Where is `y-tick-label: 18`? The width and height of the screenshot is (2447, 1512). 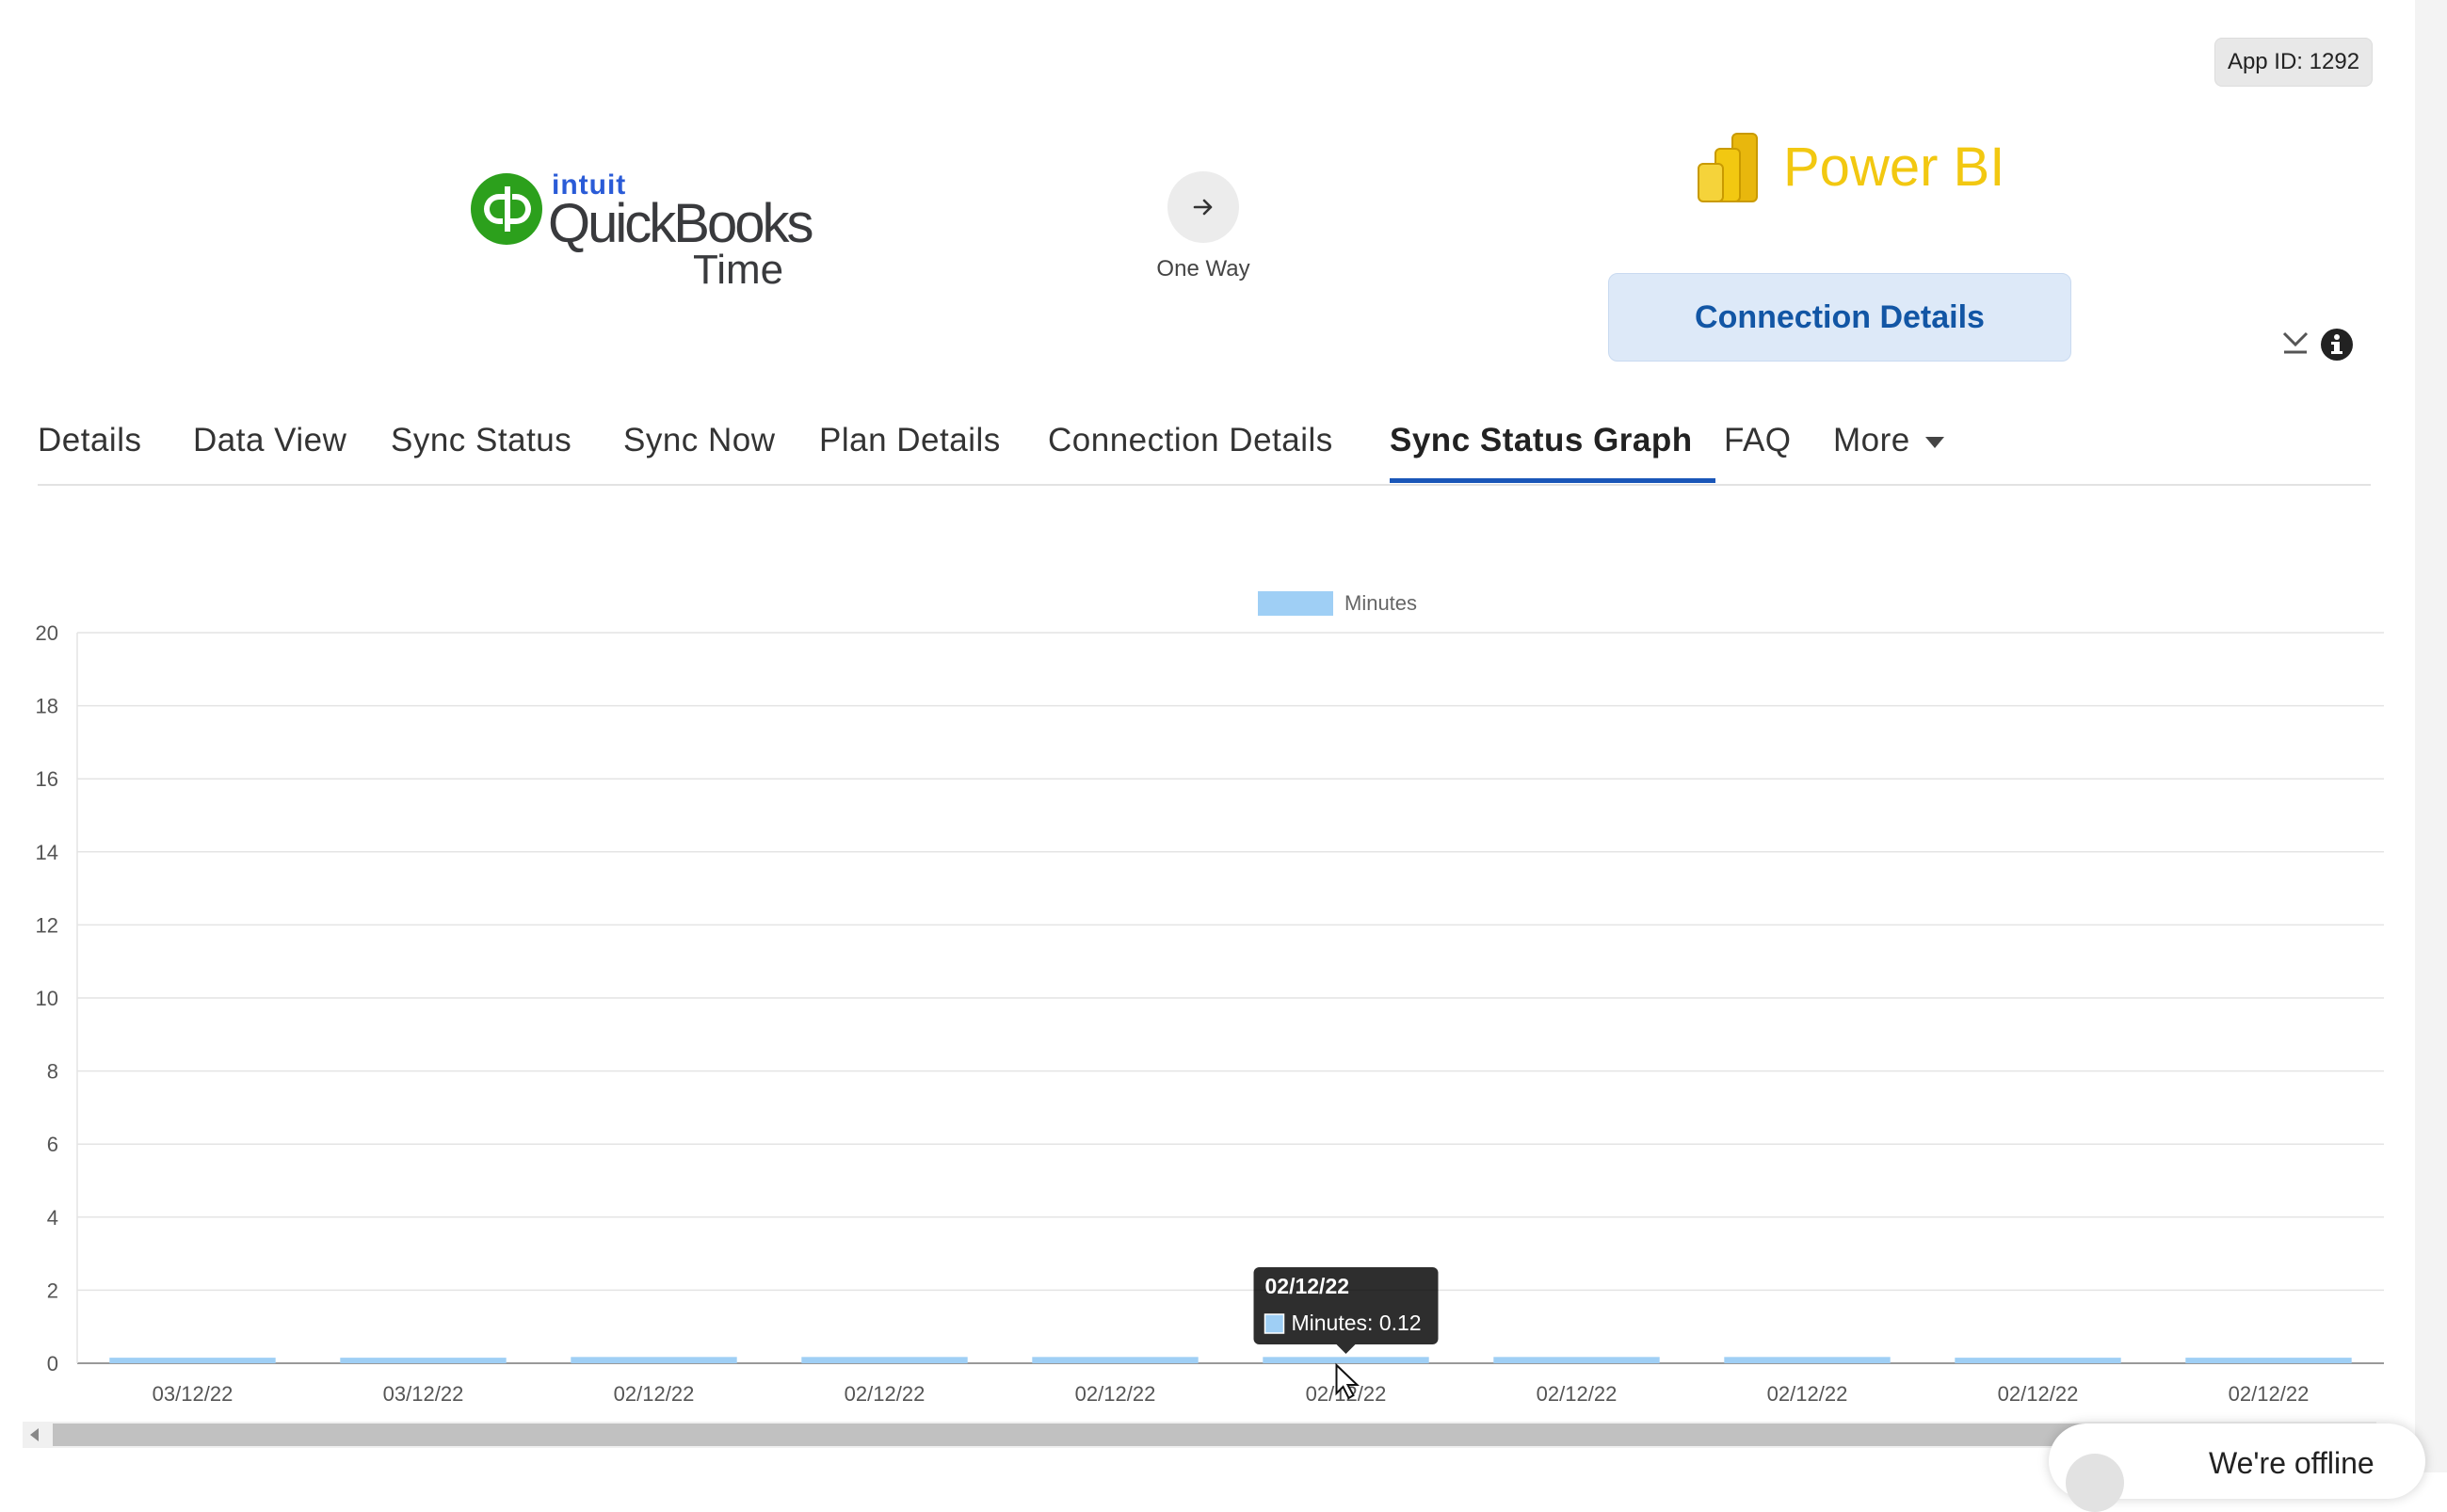
y-tick-label: 18 is located at coordinates (47, 706).